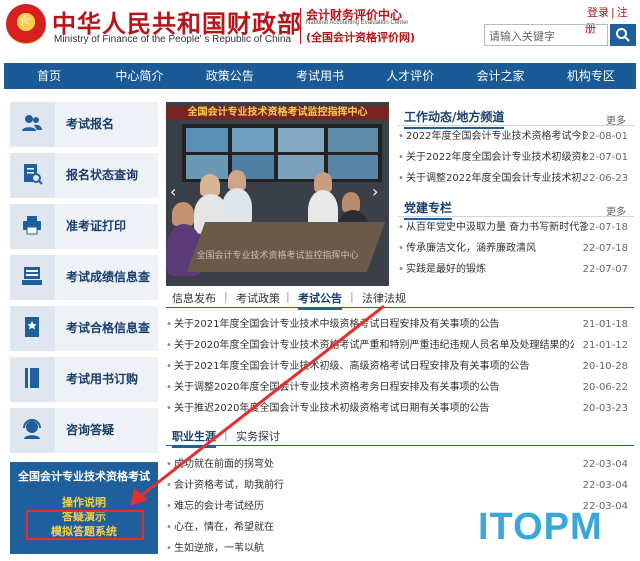  Describe the element at coordinates (194, 438) in the screenshot. I see `tab-career: 职业生涯` at that location.